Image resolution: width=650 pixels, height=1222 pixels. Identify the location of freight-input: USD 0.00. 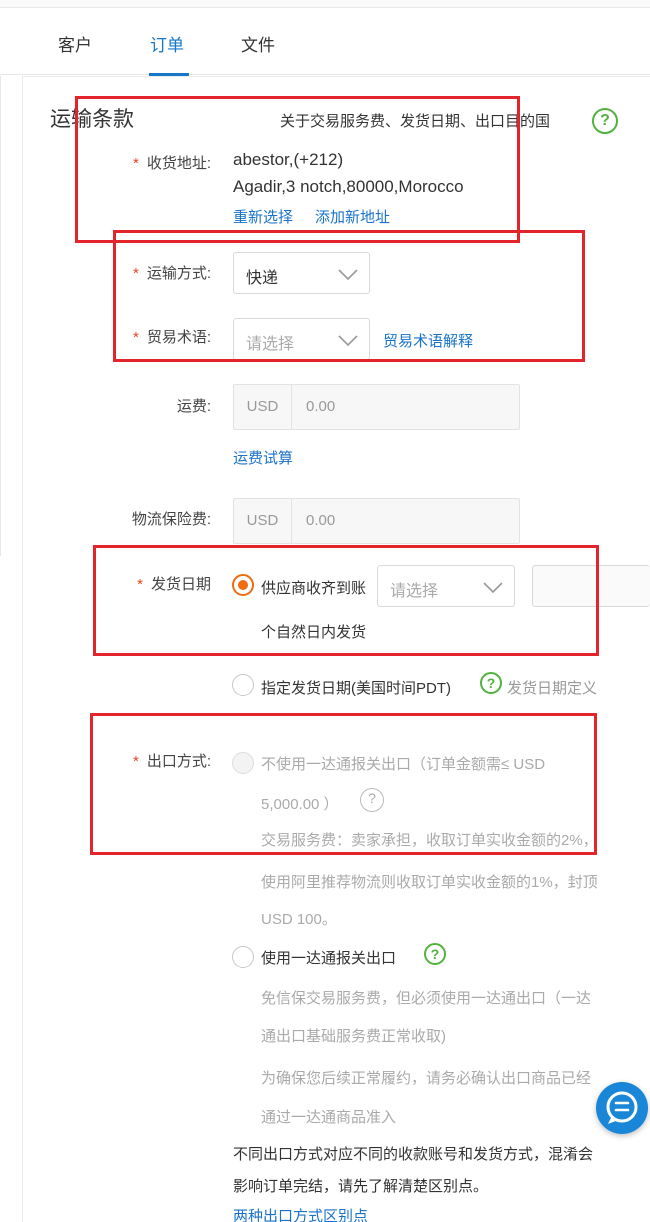
(376, 407).